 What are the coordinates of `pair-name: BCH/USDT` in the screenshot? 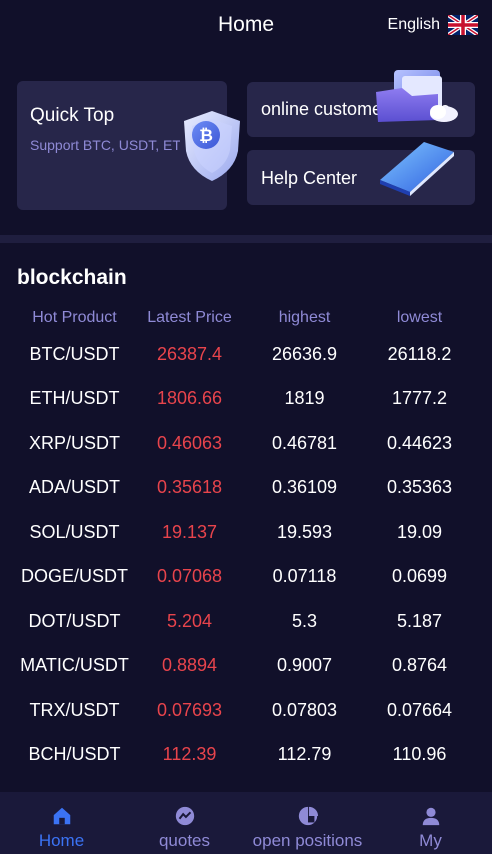 It's located at (74, 754).